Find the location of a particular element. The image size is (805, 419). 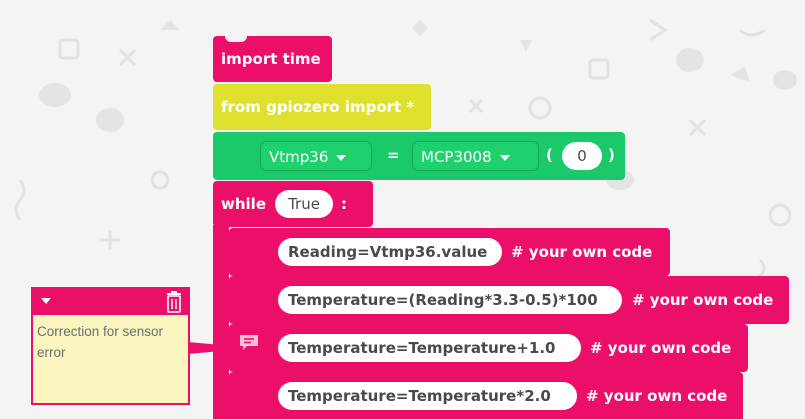

comment-bubble: Correction for sensor error is located at coordinates (110, 346).